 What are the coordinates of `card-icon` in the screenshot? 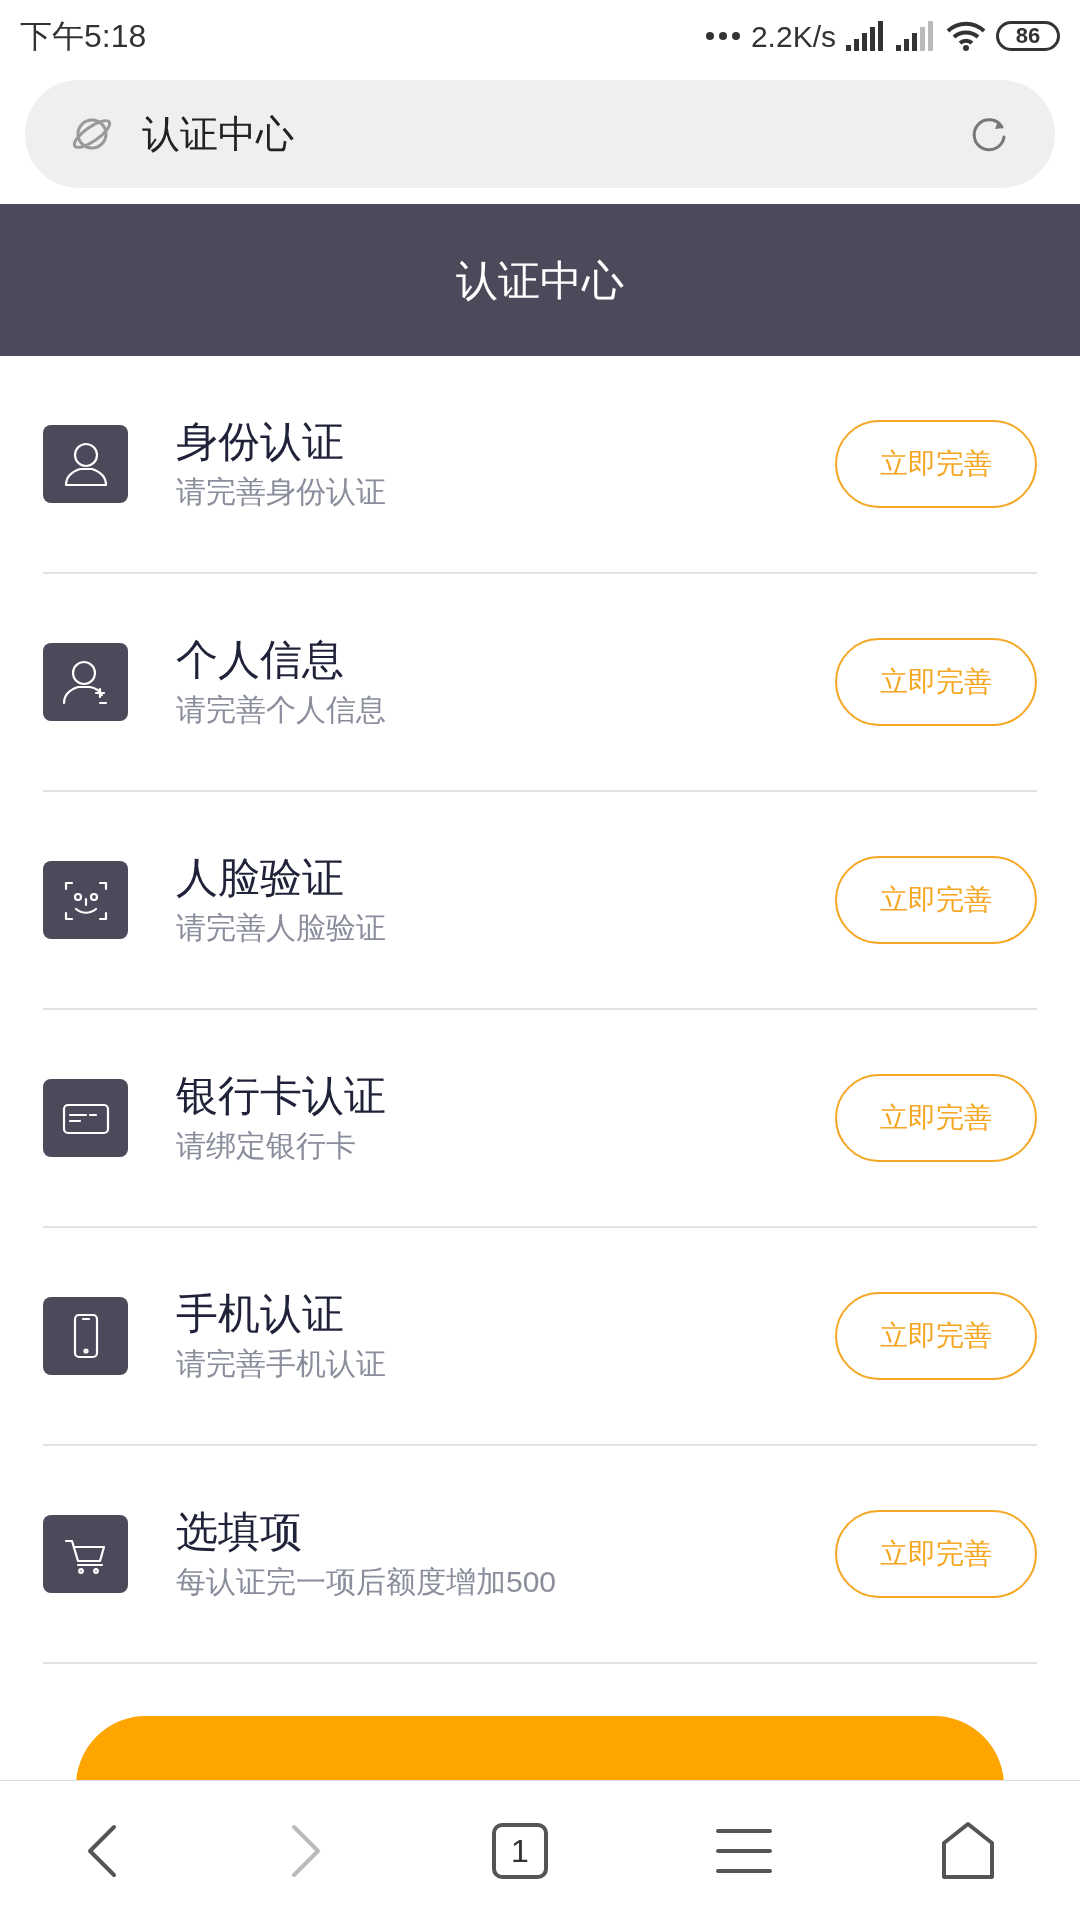 It's located at (85, 1118).